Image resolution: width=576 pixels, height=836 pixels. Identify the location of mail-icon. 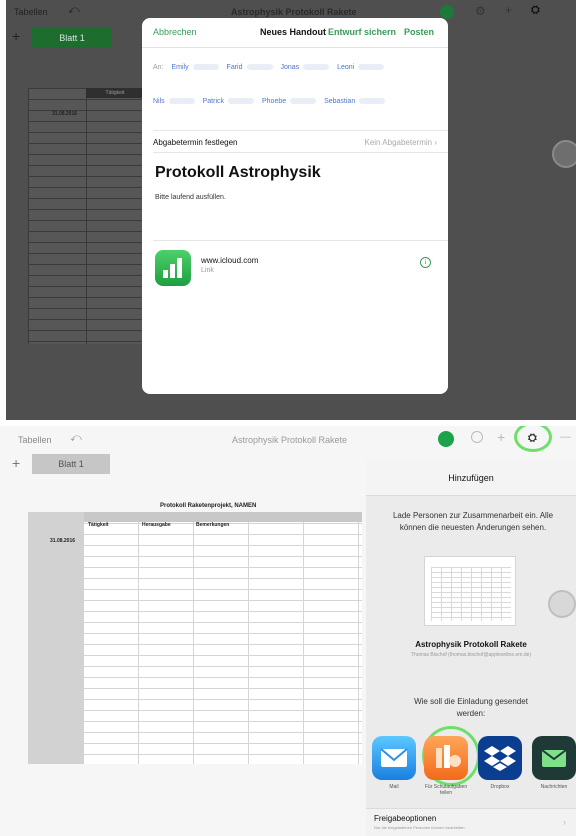
(394, 758).